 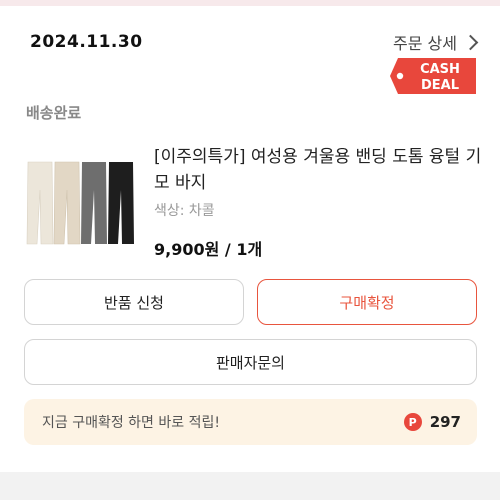 I want to click on product-title: [이주의특가] 여성용 겨울용 밴딩 도톰 융털 기모 바지, so click(x=319, y=170).